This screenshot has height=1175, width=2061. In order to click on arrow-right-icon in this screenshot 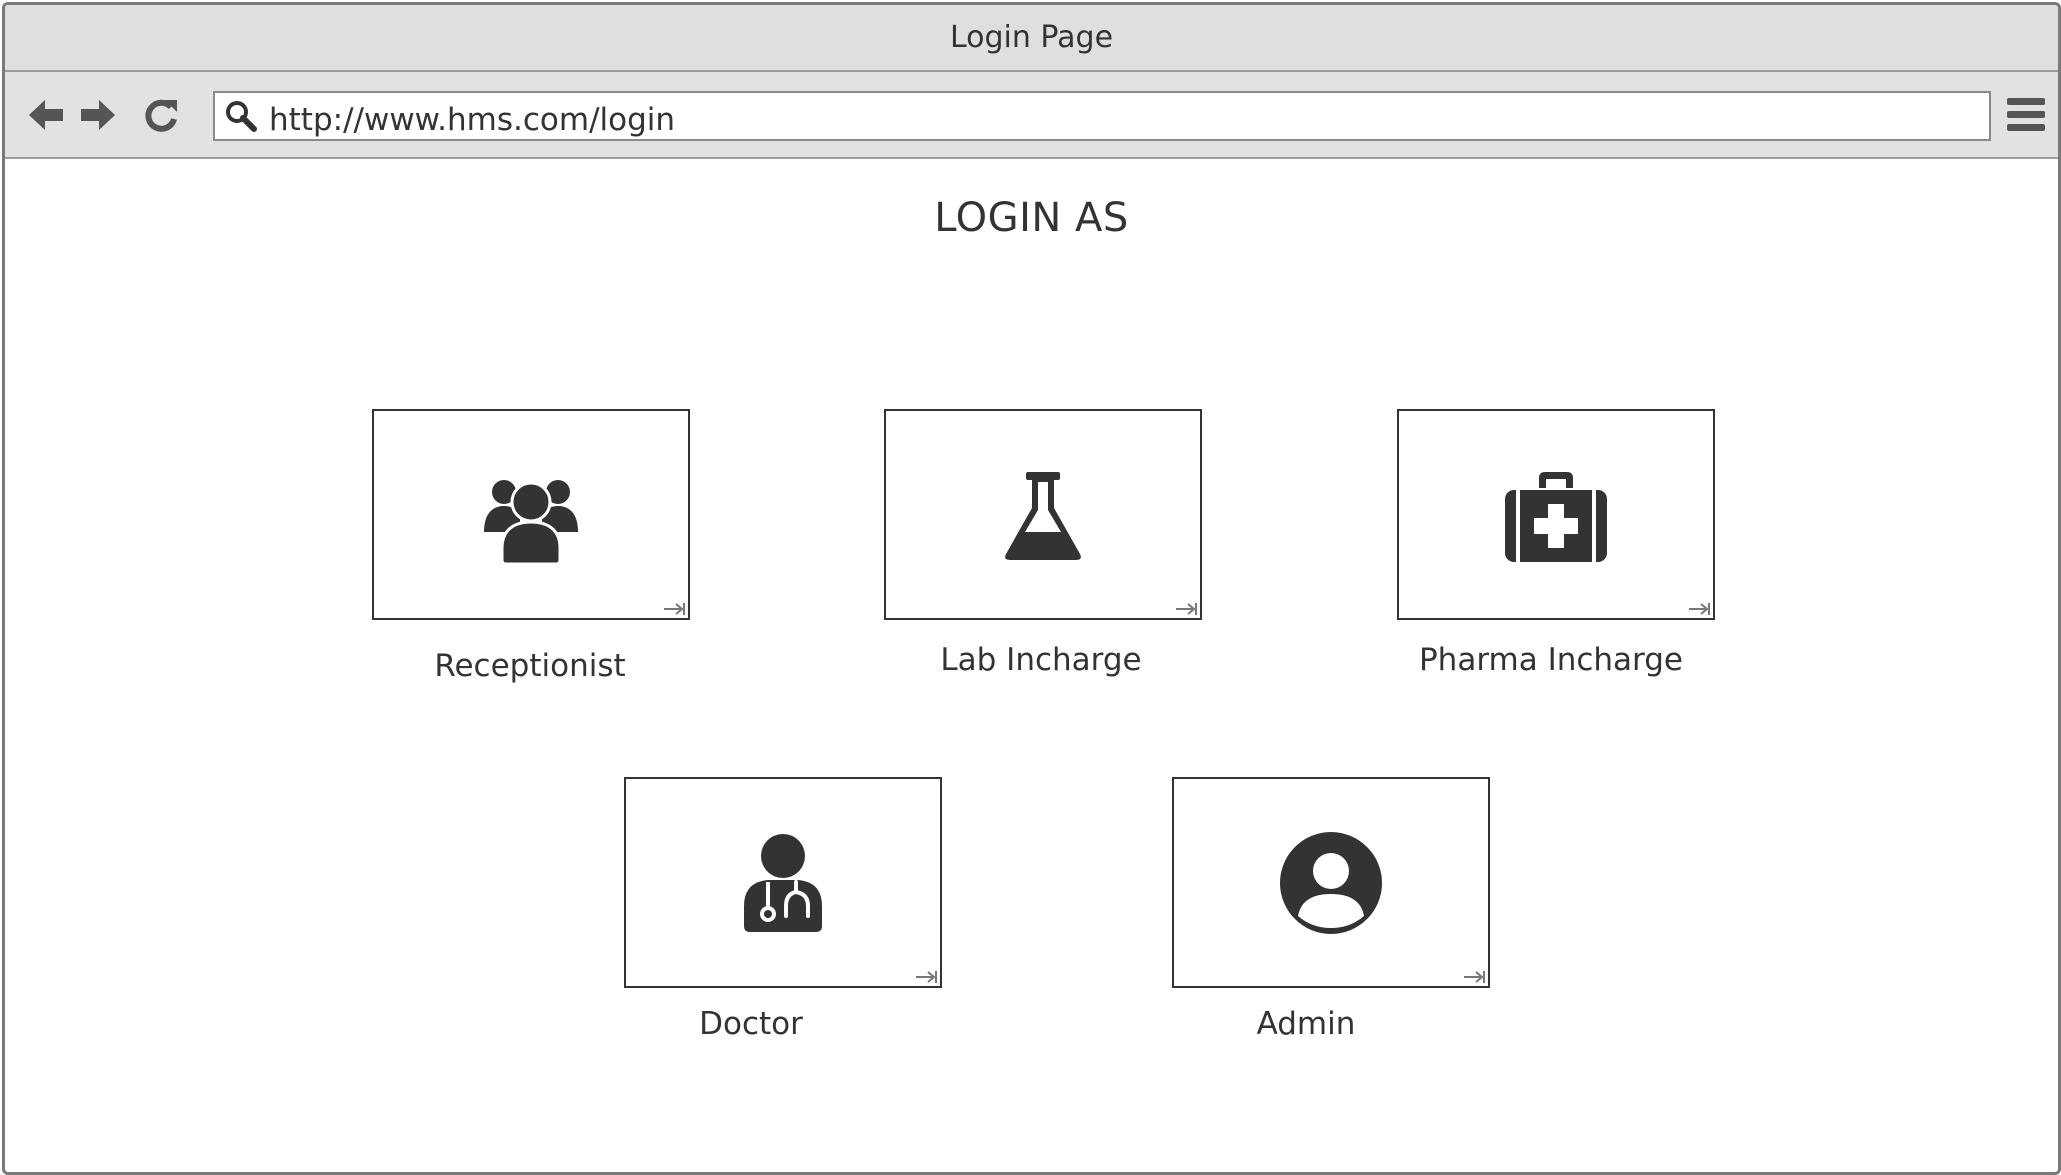, I will do `click(98, 115)`.